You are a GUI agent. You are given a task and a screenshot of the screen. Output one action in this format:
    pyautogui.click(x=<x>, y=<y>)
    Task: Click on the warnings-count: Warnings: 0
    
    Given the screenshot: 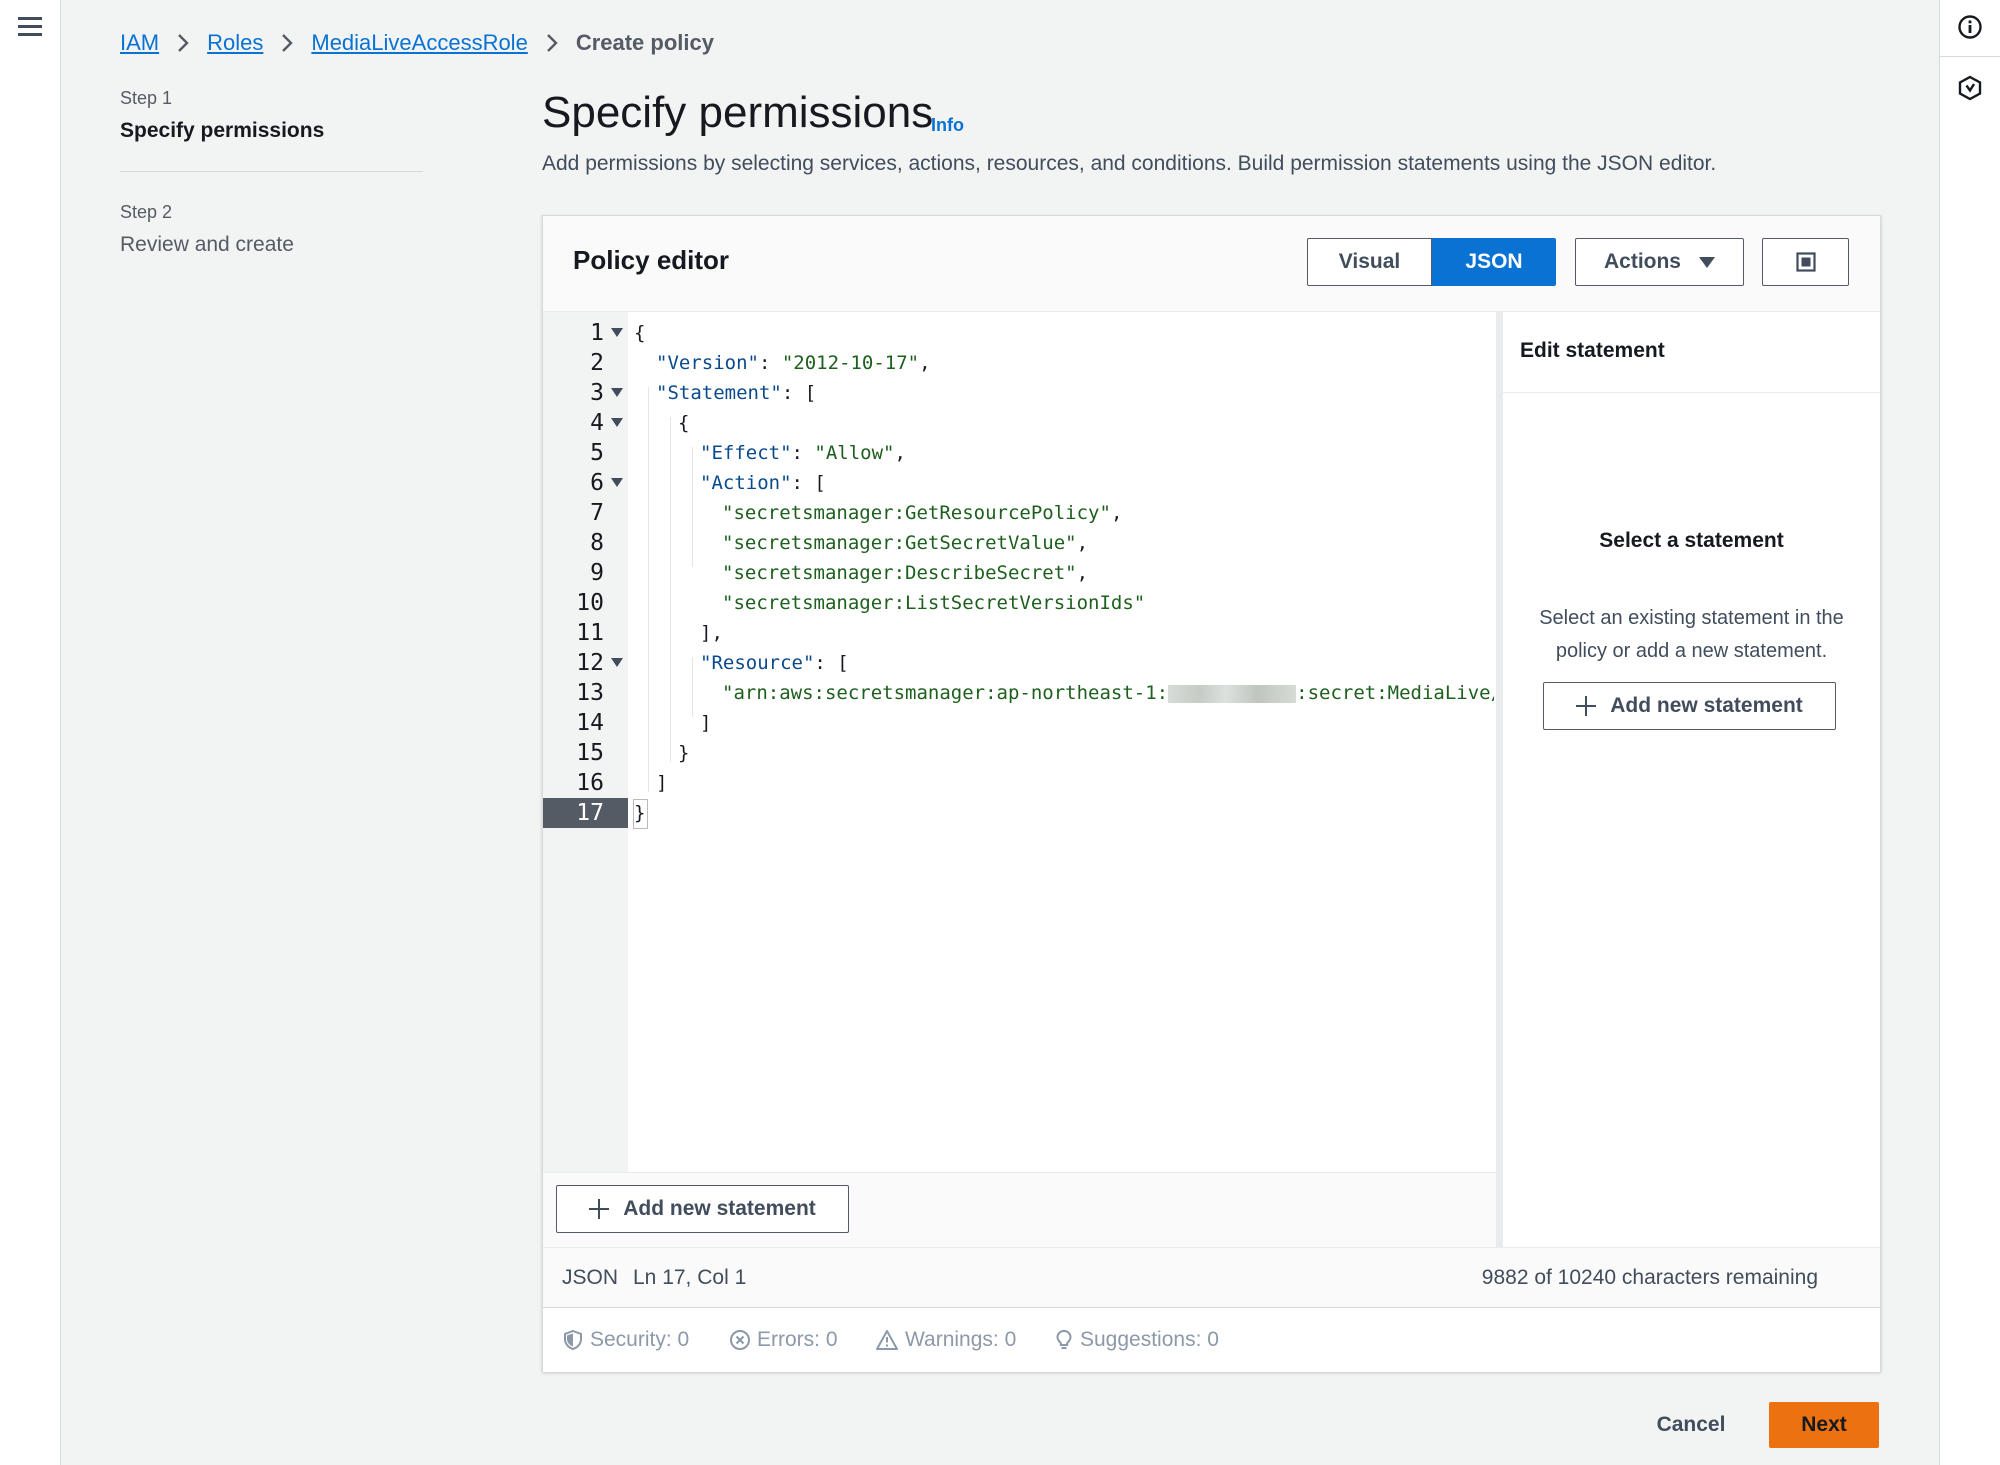 What is the action you would take?
    pyautogui.click(x=961, y=1339)
    